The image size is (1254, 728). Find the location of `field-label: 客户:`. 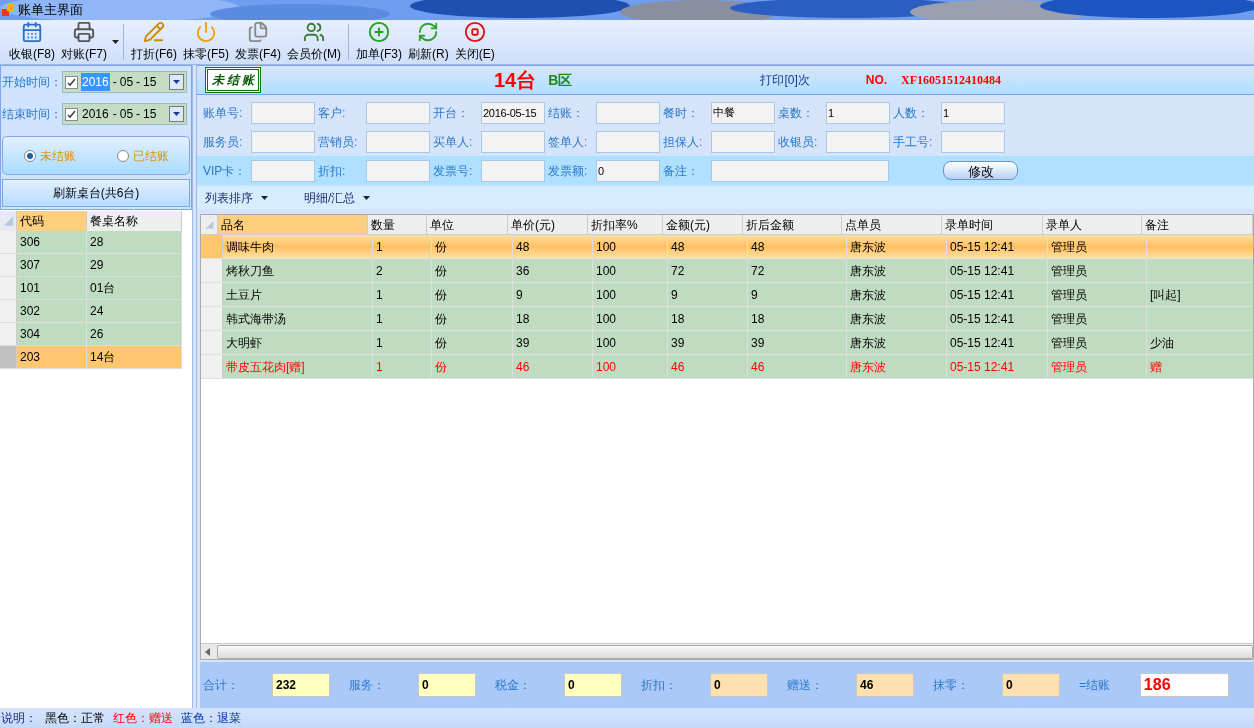

field-label: 客户: is located at coordinates (332, 113).